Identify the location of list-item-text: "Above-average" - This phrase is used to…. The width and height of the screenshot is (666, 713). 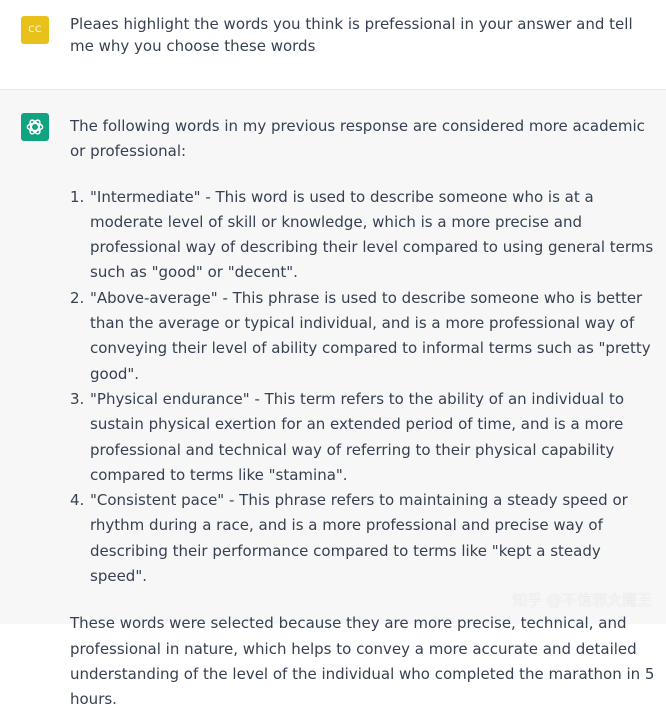
(370, 335).